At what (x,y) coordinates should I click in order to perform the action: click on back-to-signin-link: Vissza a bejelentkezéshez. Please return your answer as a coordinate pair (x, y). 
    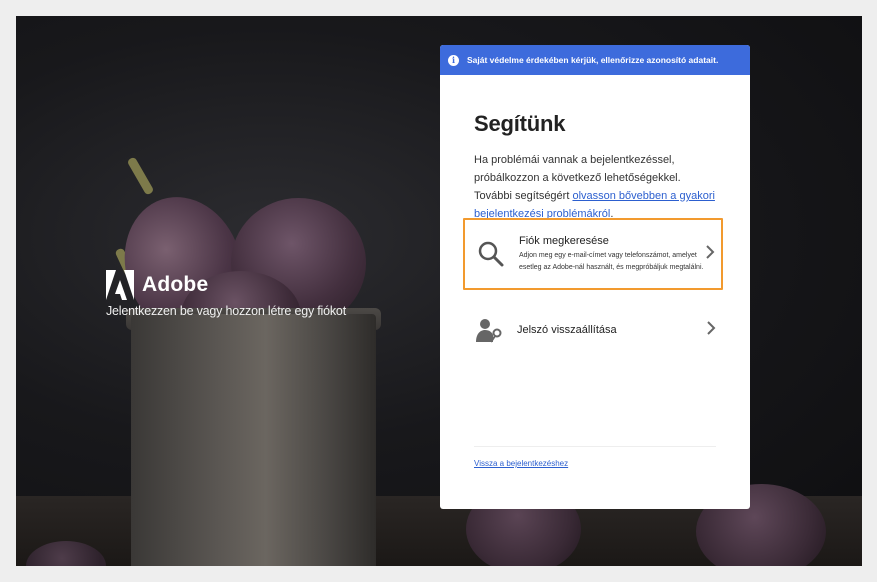
    Looking at the image, I should click on (521, 463).